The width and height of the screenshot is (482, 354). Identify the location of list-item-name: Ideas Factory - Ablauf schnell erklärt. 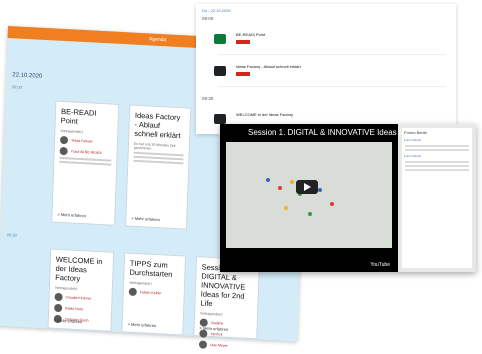
(268, 66).